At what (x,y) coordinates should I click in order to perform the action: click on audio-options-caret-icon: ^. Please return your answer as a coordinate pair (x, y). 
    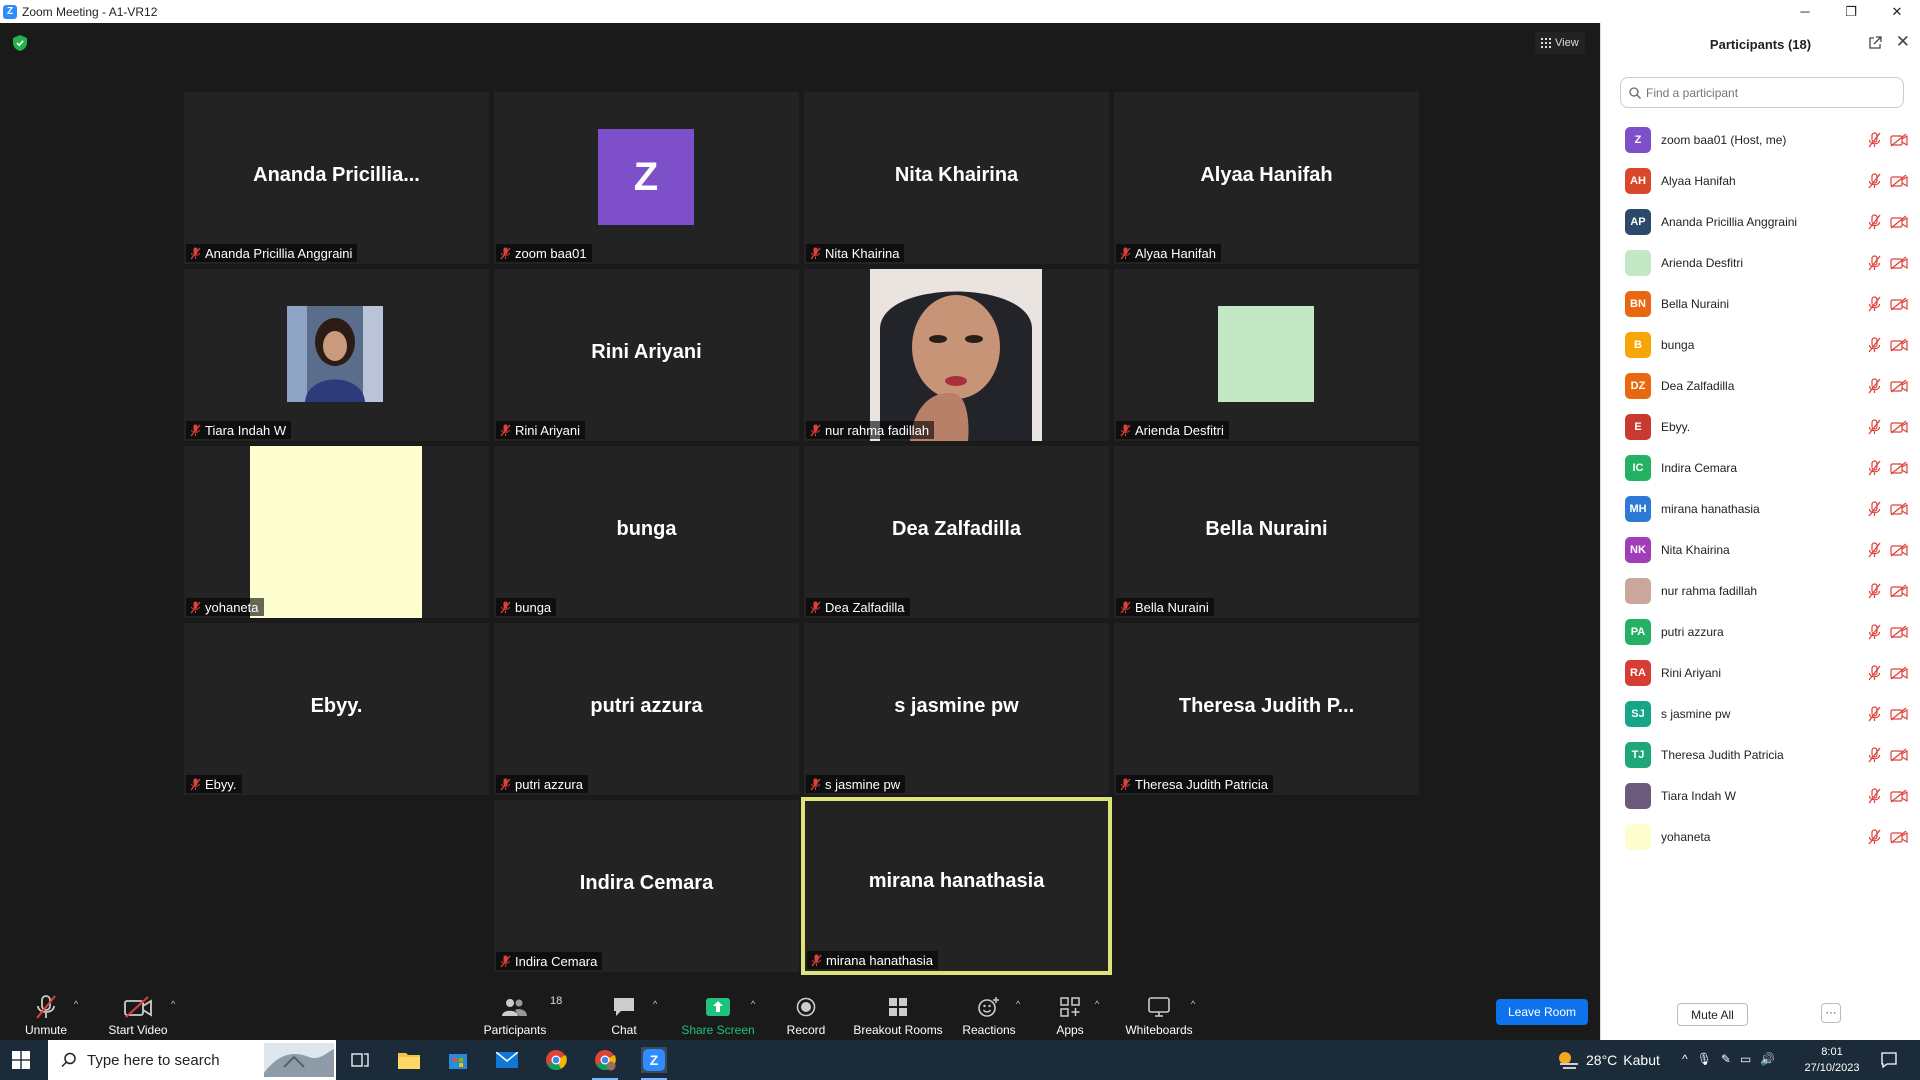
    Looking at the image, I should click on (76, 1004).